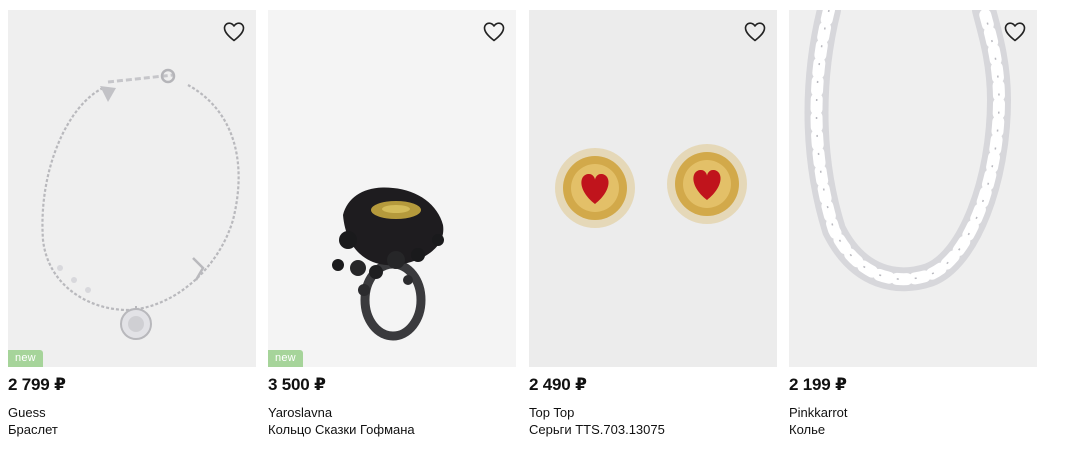  Describe the element at coordinates (818, 412) in the screenshot. I see `product-brand: Pinkkarrot` at that location.